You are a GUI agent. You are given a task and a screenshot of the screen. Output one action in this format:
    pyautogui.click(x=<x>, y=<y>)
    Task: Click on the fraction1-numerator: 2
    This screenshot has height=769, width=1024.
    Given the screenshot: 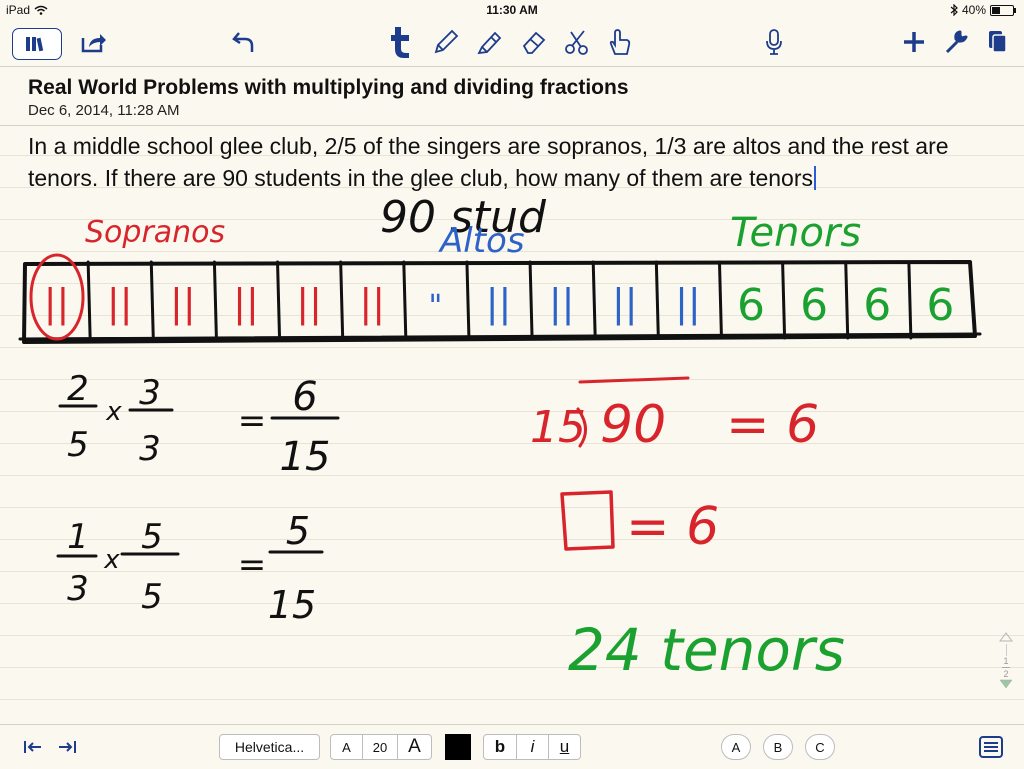 What is the action you would take?
    pyautogui.click(x=78, y=389)
    